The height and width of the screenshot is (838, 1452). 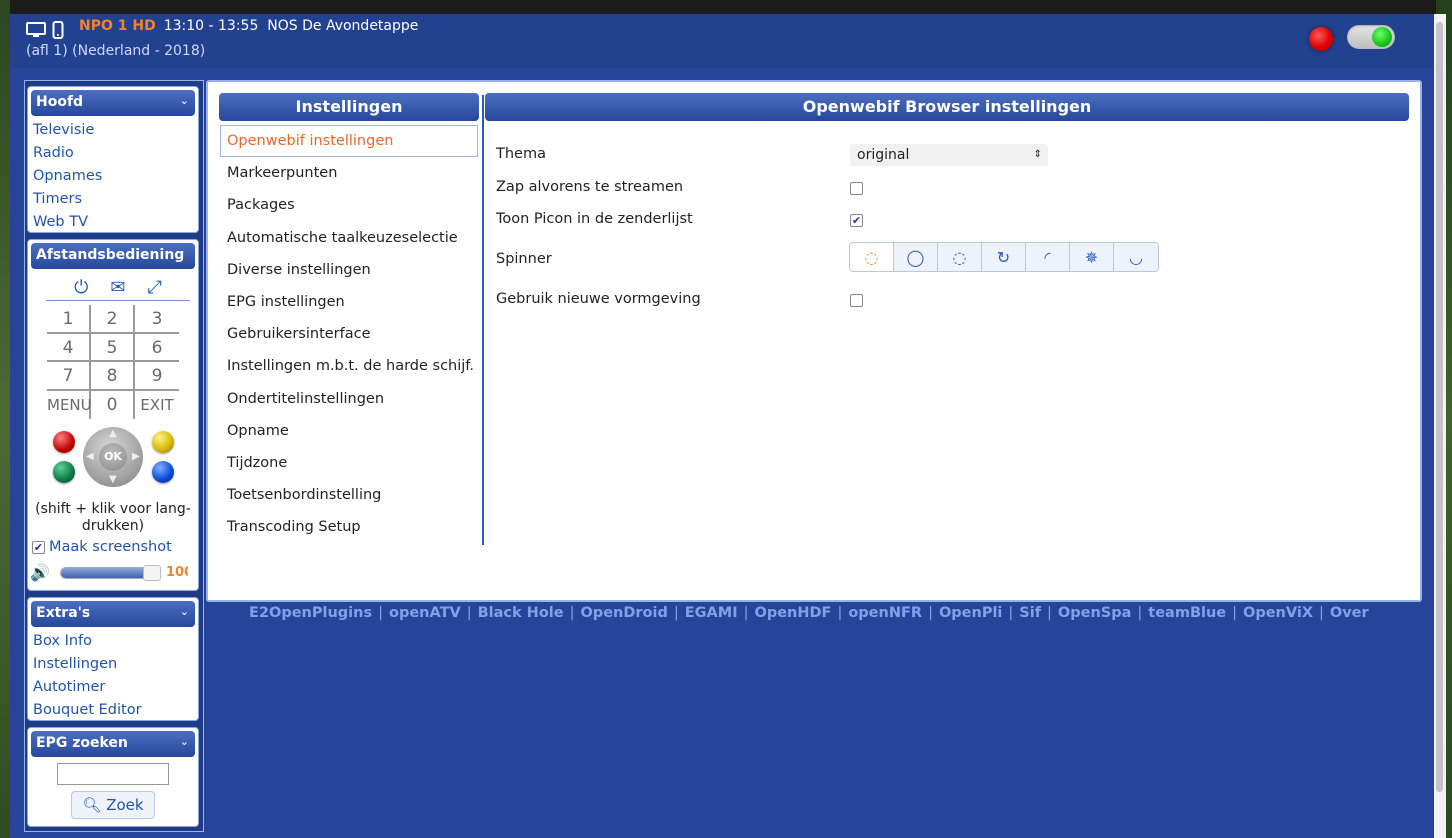 I want to click on key-3: 3, so click(x=157, y=319).